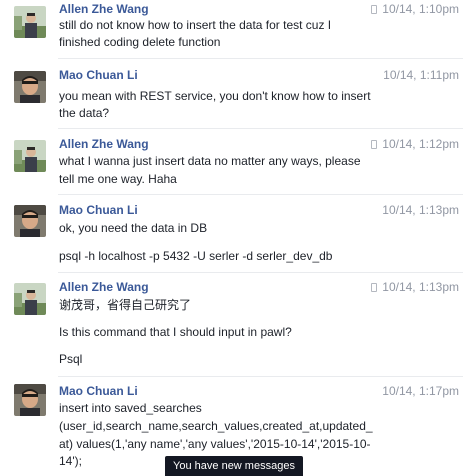 Image resolution: width=469 pixels, height=476 pixels. Describe the element at coordinates (420, 144) in the screenshot. I see `timestamp-text: 10/14, 1:12pm` at that location.